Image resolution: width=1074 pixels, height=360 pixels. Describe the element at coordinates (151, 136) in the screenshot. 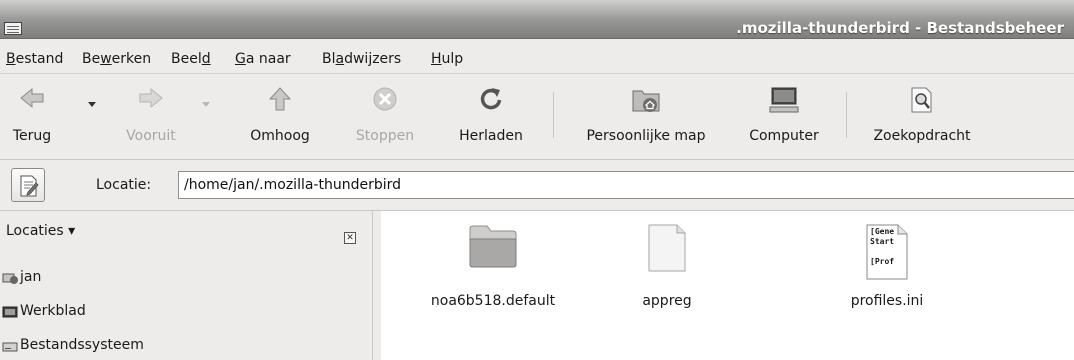

I see `forward-label: Vooruit` at that location.